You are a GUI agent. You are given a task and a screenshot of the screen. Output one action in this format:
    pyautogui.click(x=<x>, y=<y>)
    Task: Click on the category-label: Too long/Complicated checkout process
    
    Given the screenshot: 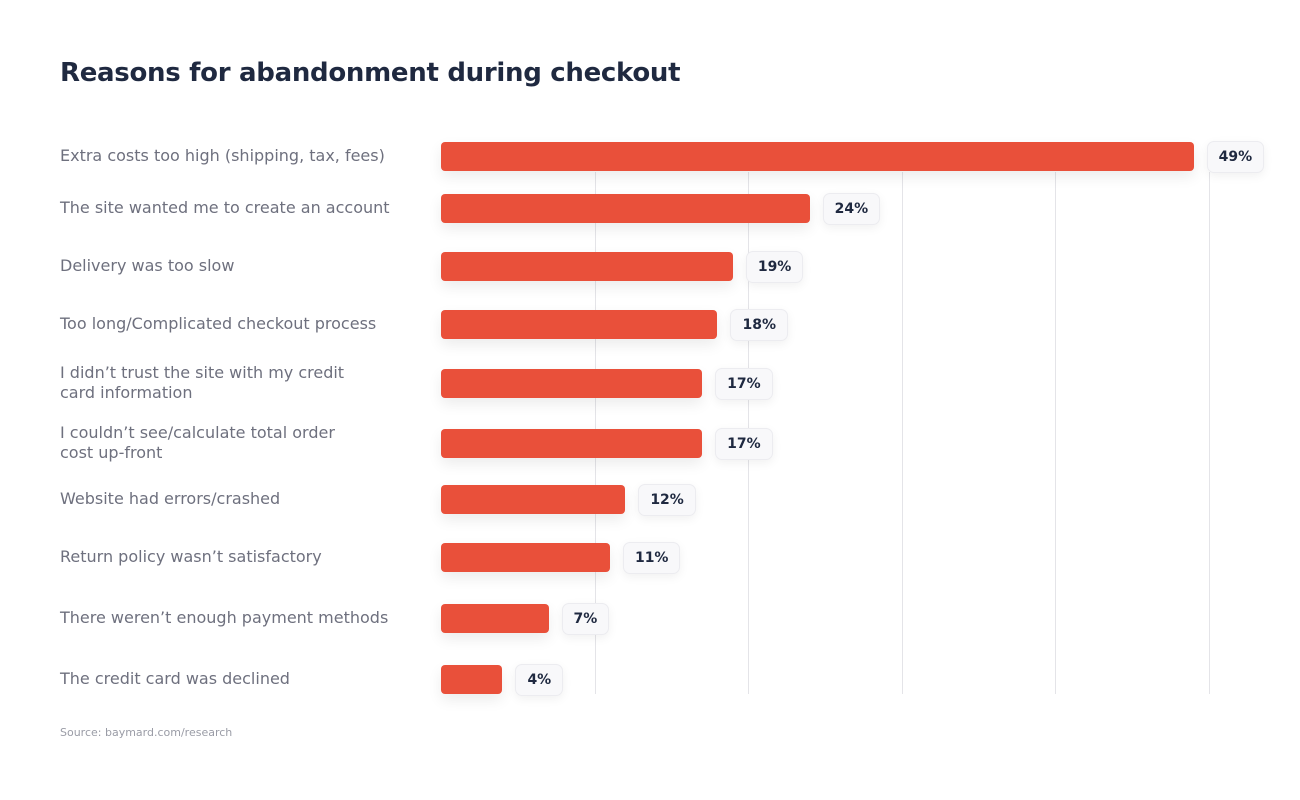 What is the action you would take?
    pyautogui.click(x=218, y=323)
    